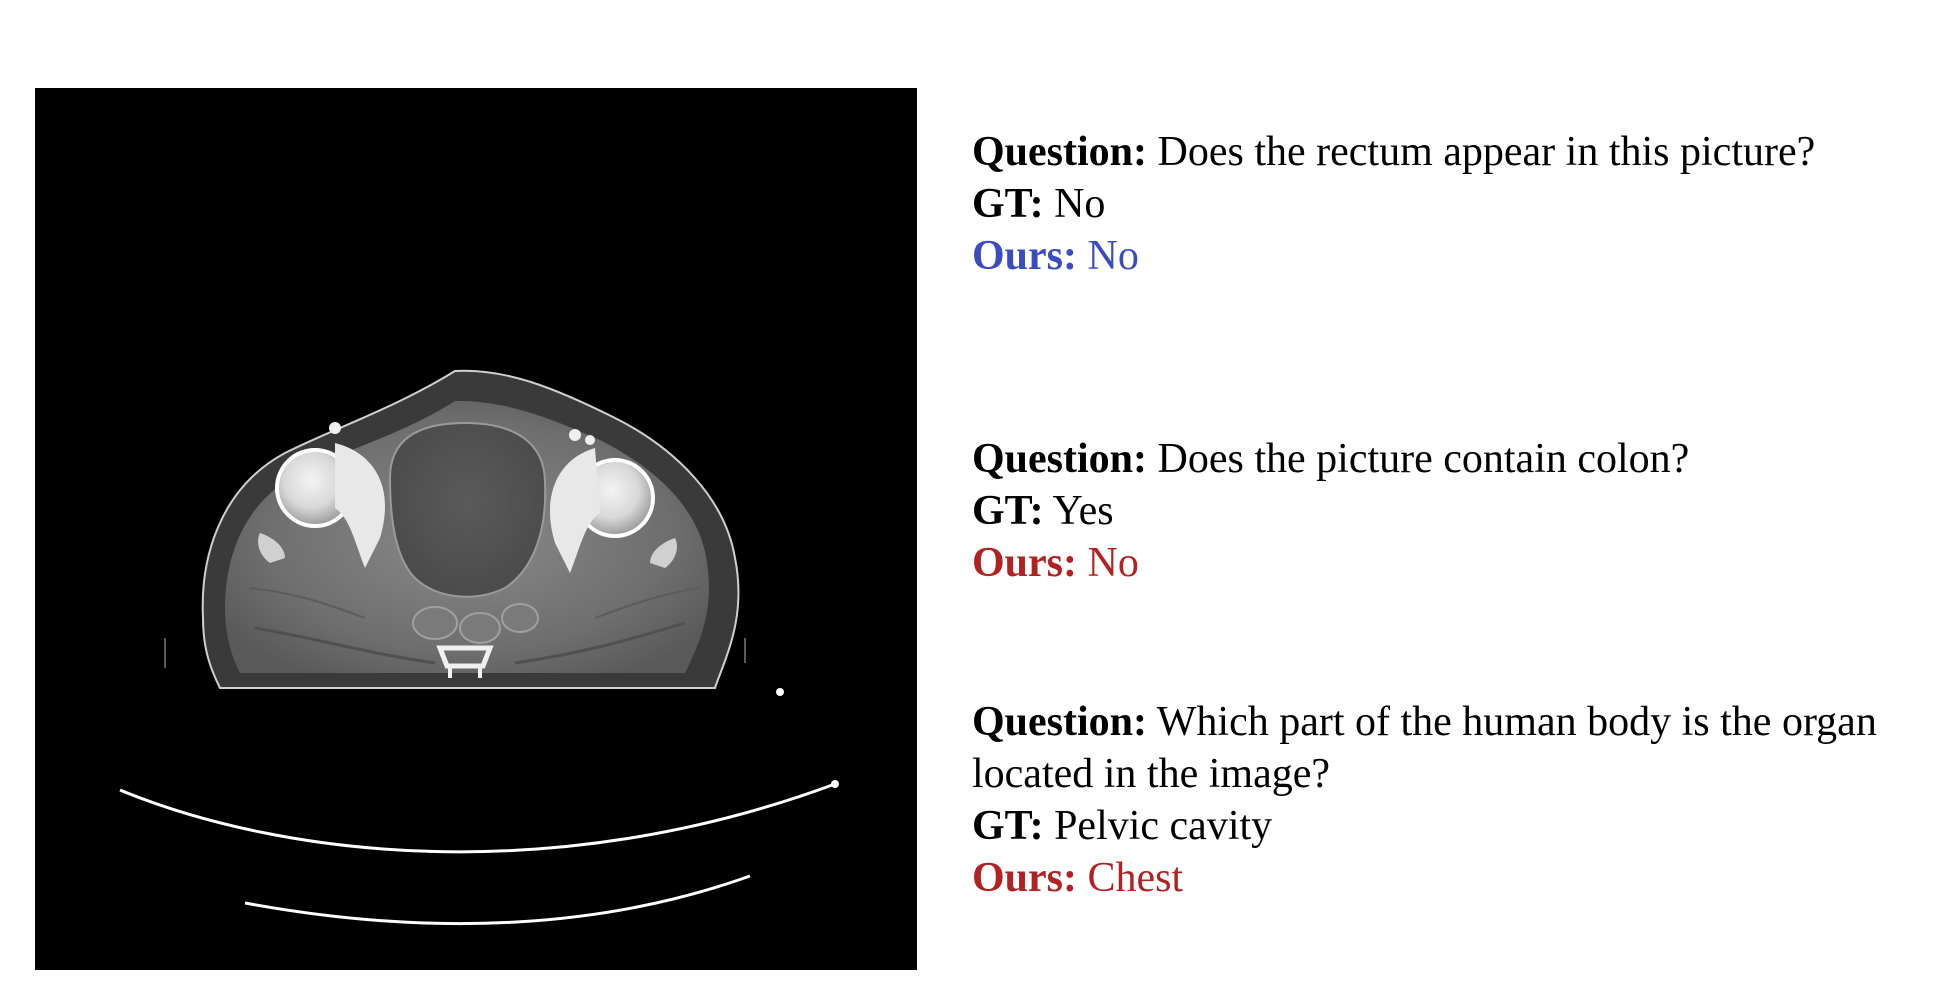 The image size is (1936, 998). What do you see at coordinates (497, 900) in the screenshot?
I see `ct-table-arc-lower` at bounding box center [497, 900].